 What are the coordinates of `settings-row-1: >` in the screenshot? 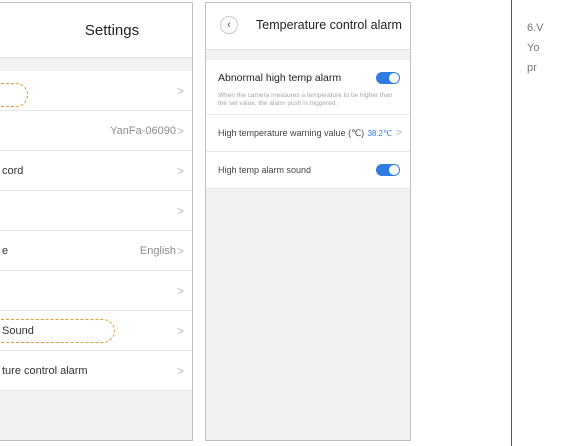 It's located at (96, 91).